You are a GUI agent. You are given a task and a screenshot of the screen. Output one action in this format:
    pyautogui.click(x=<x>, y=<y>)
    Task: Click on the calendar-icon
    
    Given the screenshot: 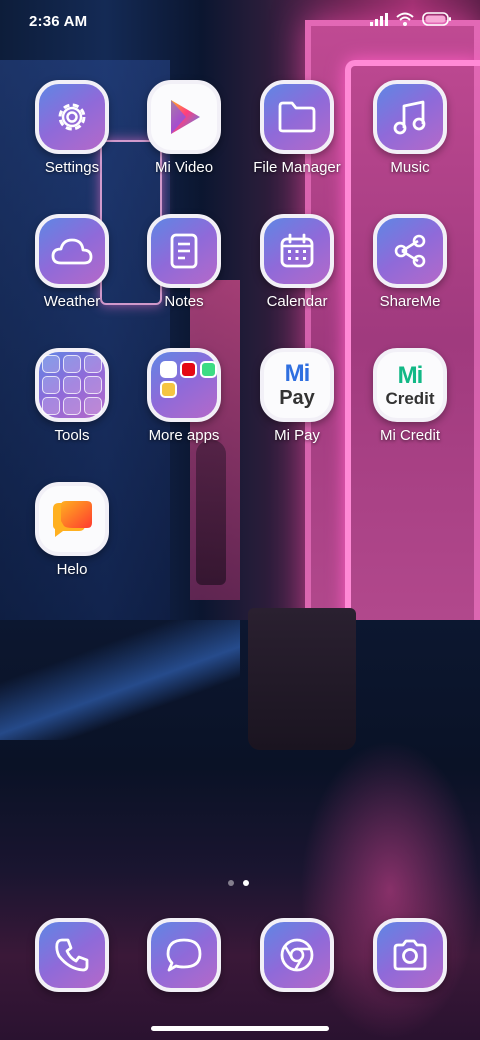 What is the action you would take?
    pyautogui.click(x=297, y=251)
    